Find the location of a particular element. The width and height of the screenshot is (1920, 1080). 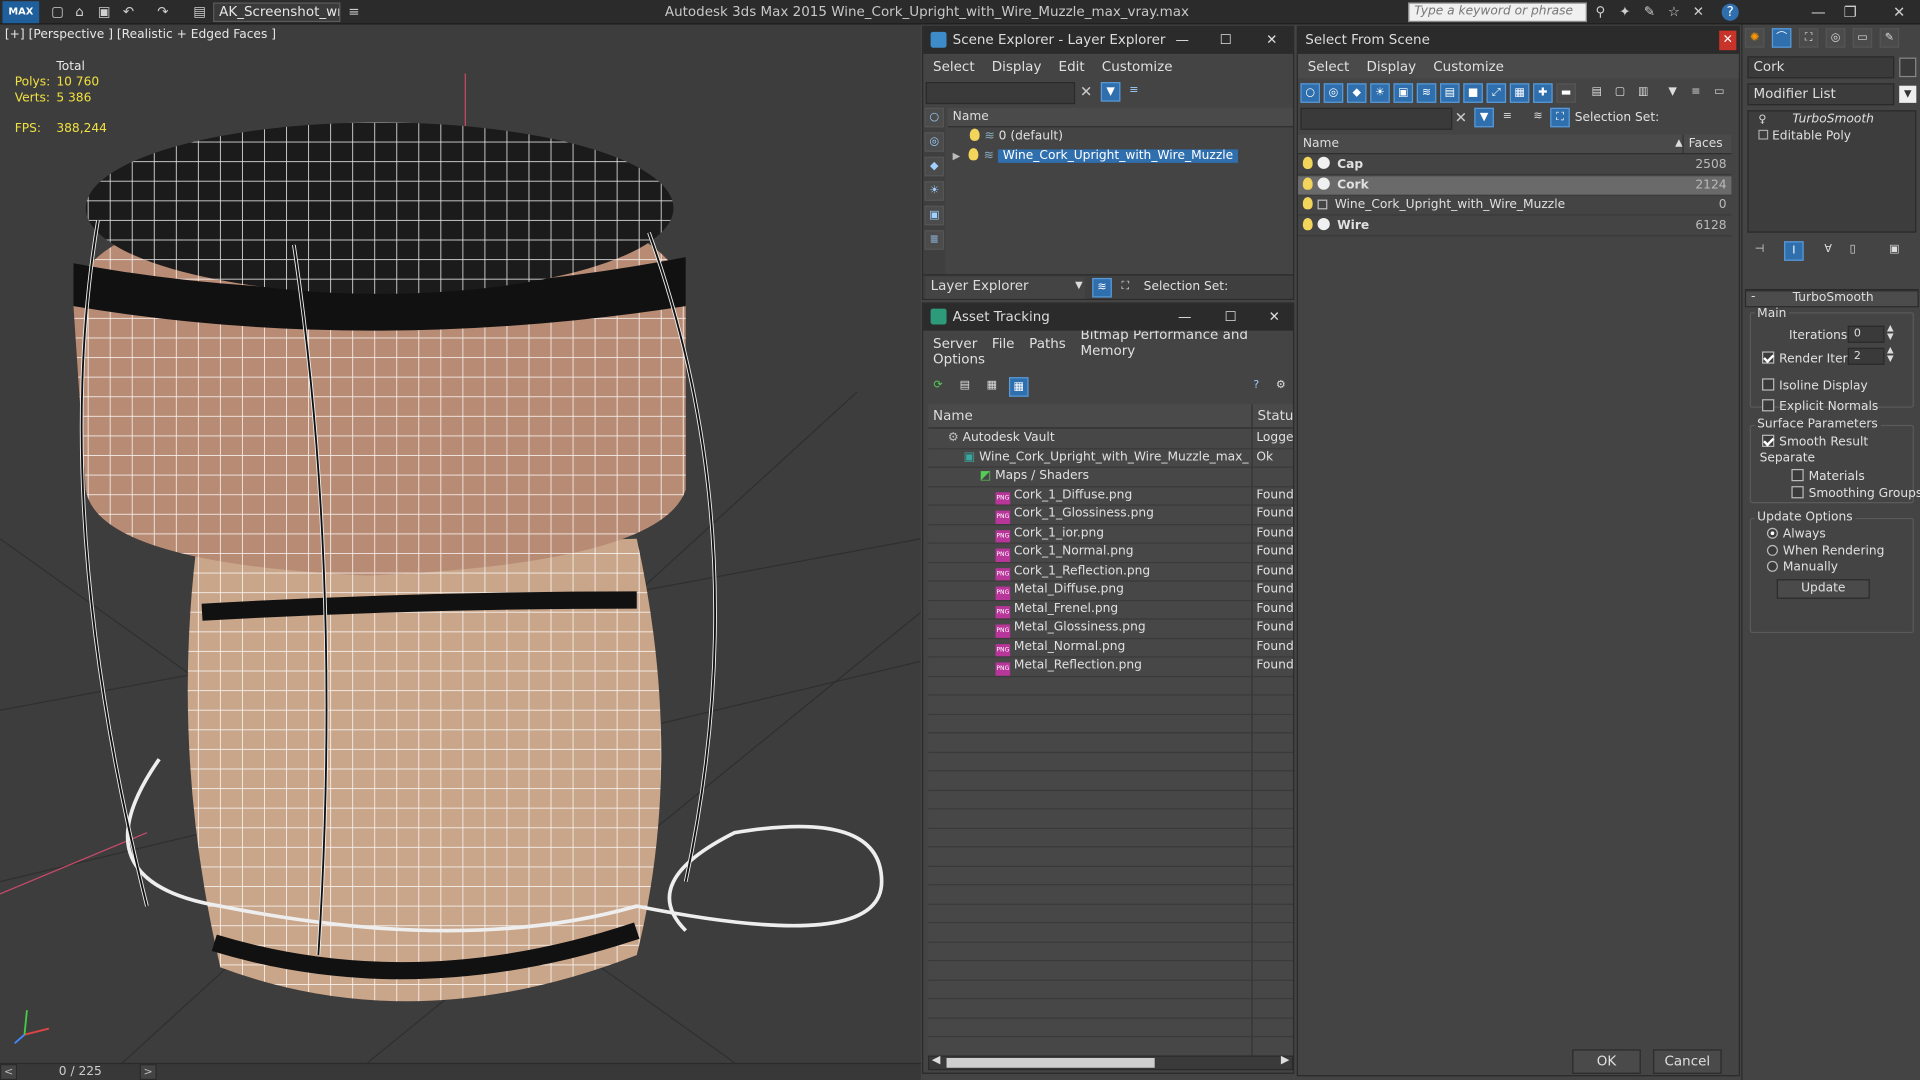

expand-icon is located at coordinates (1763, 134).